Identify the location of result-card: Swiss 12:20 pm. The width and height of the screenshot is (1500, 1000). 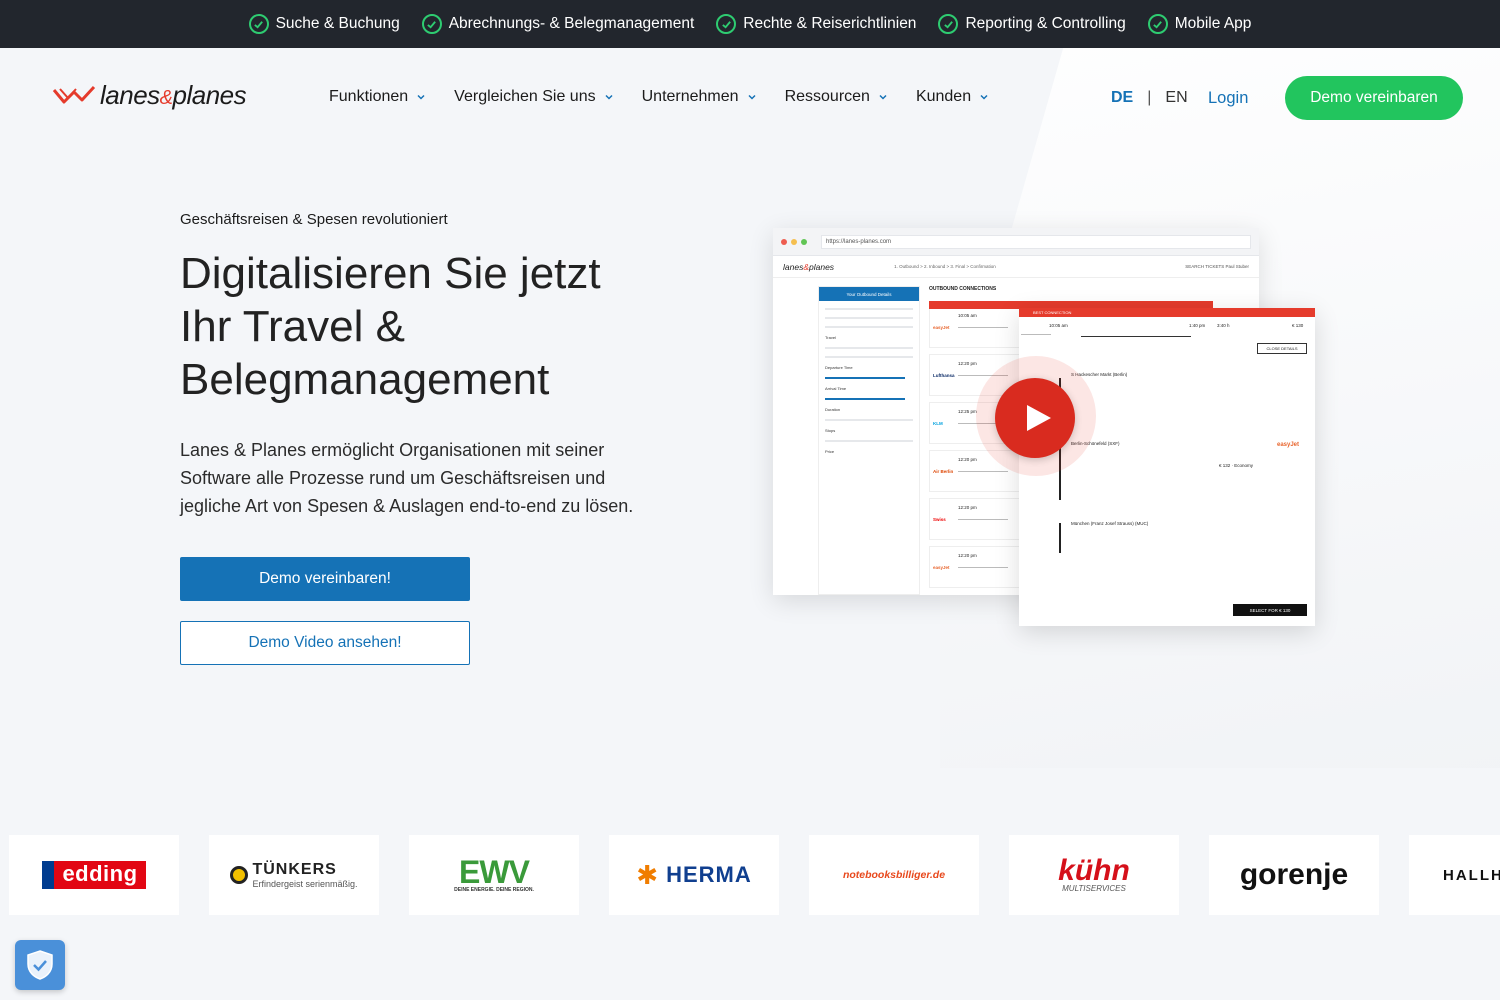
(975, 519).